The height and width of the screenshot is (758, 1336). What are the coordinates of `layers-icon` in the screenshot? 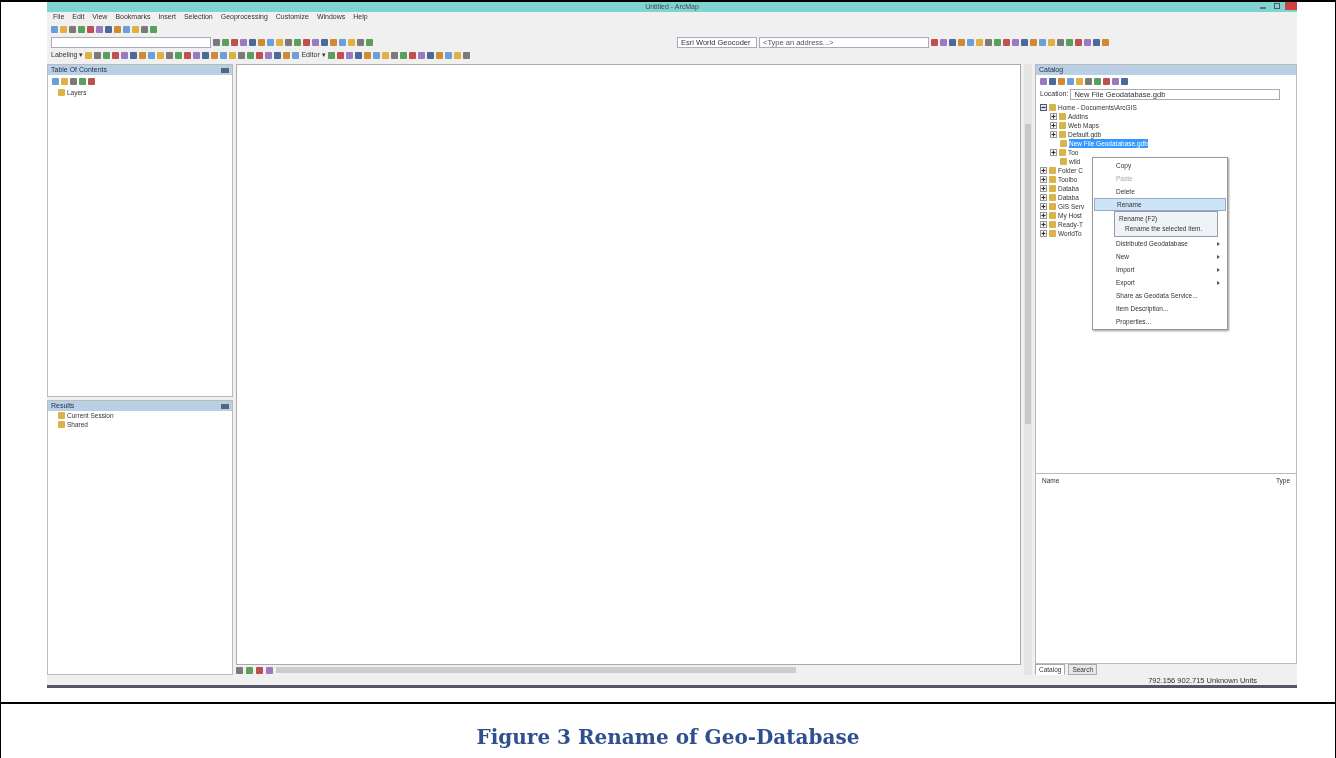 It's located at (61, 92).